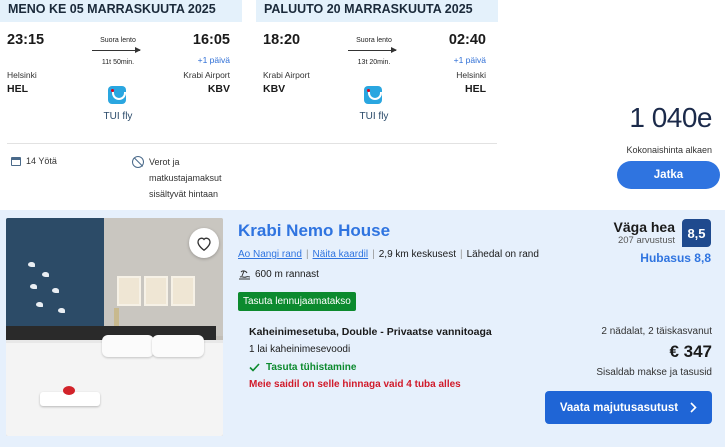 The height and width of the screenshot is (447, 725). What do you see at coordinates (69, 390) in the screenshot?
I see `photo-flower` at bounding box center [69, 390].